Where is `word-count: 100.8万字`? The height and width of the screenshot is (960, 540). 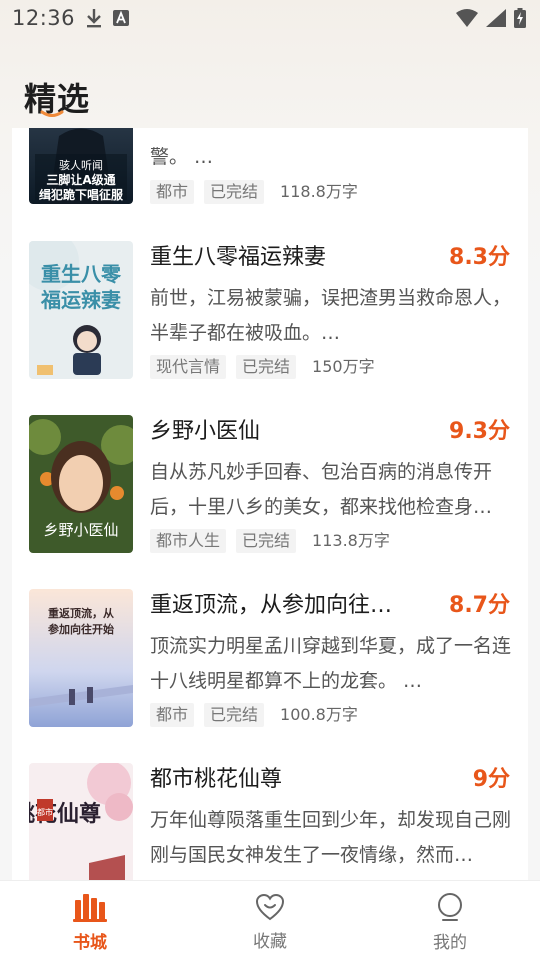 word-count: 100.8万字 is located at coordinates (319, 714).